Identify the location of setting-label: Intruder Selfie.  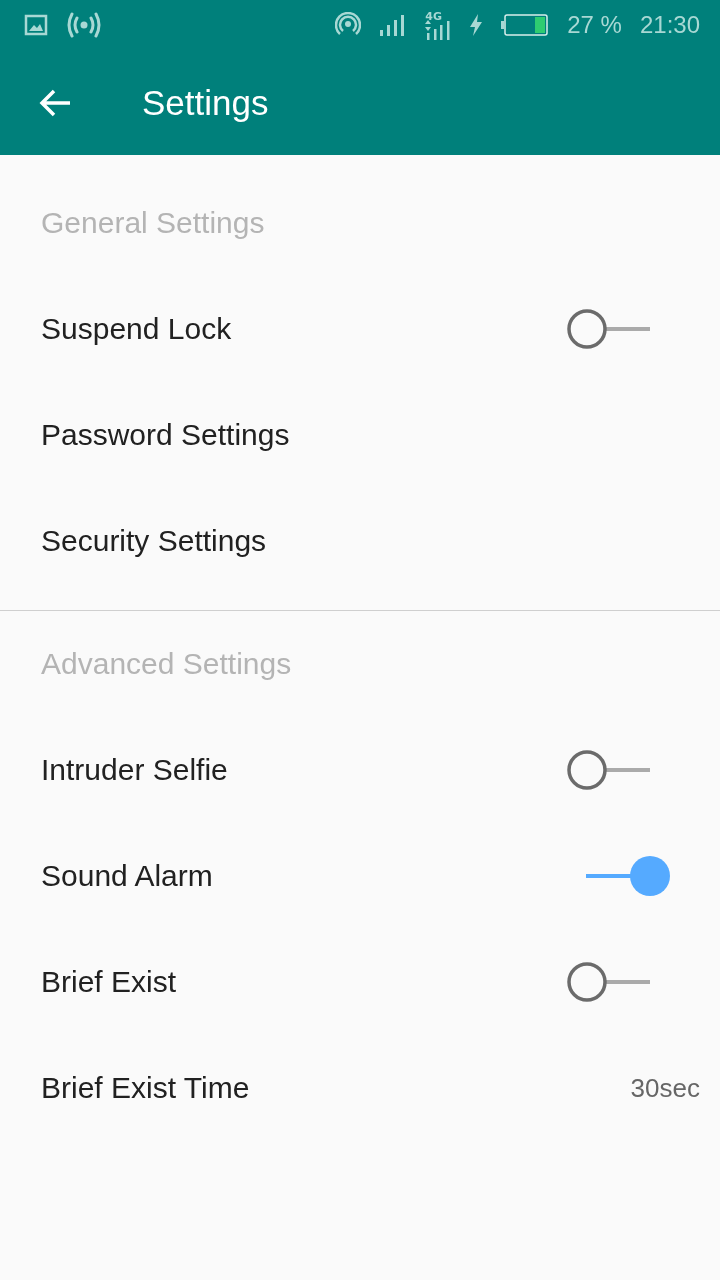
(303, 770).